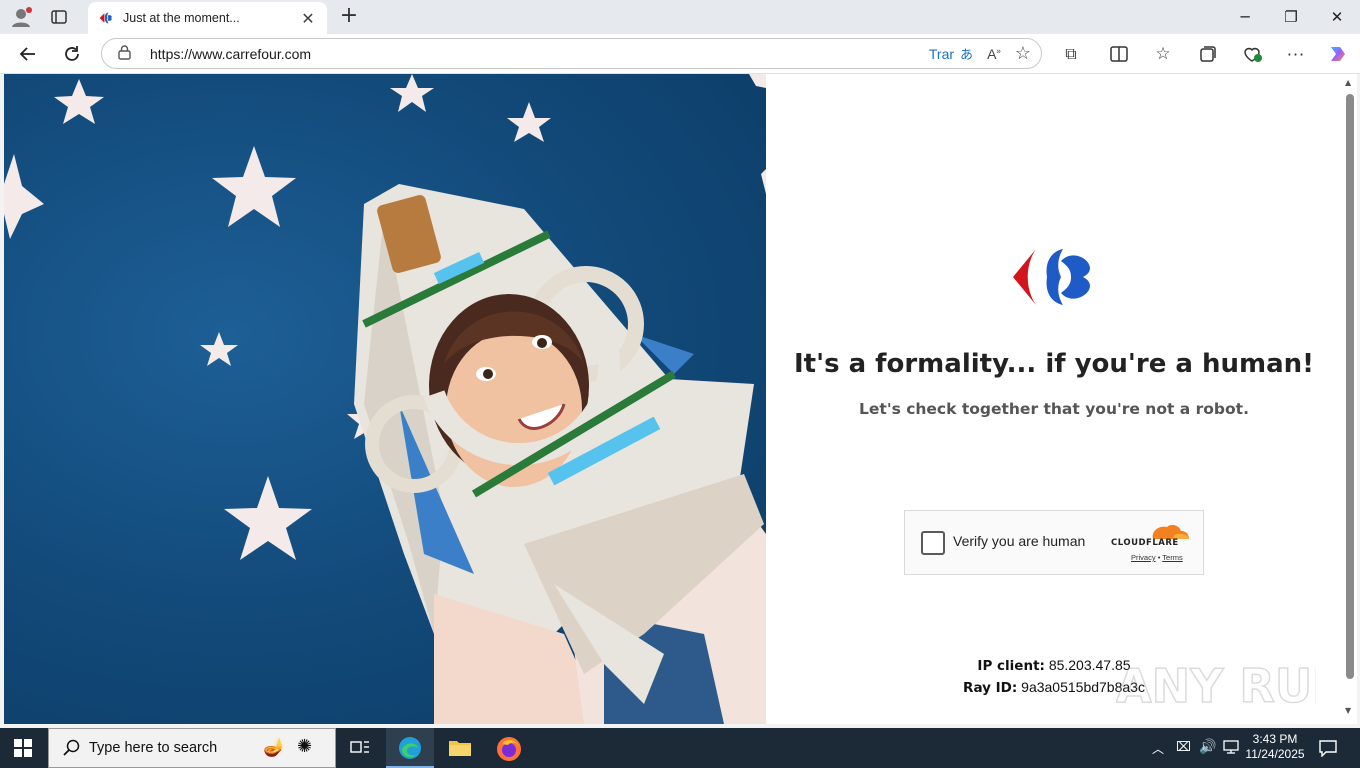 The height and width of the screenshot is (768, 1360). I want to click on browser-essentials-icon, so click(1252, 54).